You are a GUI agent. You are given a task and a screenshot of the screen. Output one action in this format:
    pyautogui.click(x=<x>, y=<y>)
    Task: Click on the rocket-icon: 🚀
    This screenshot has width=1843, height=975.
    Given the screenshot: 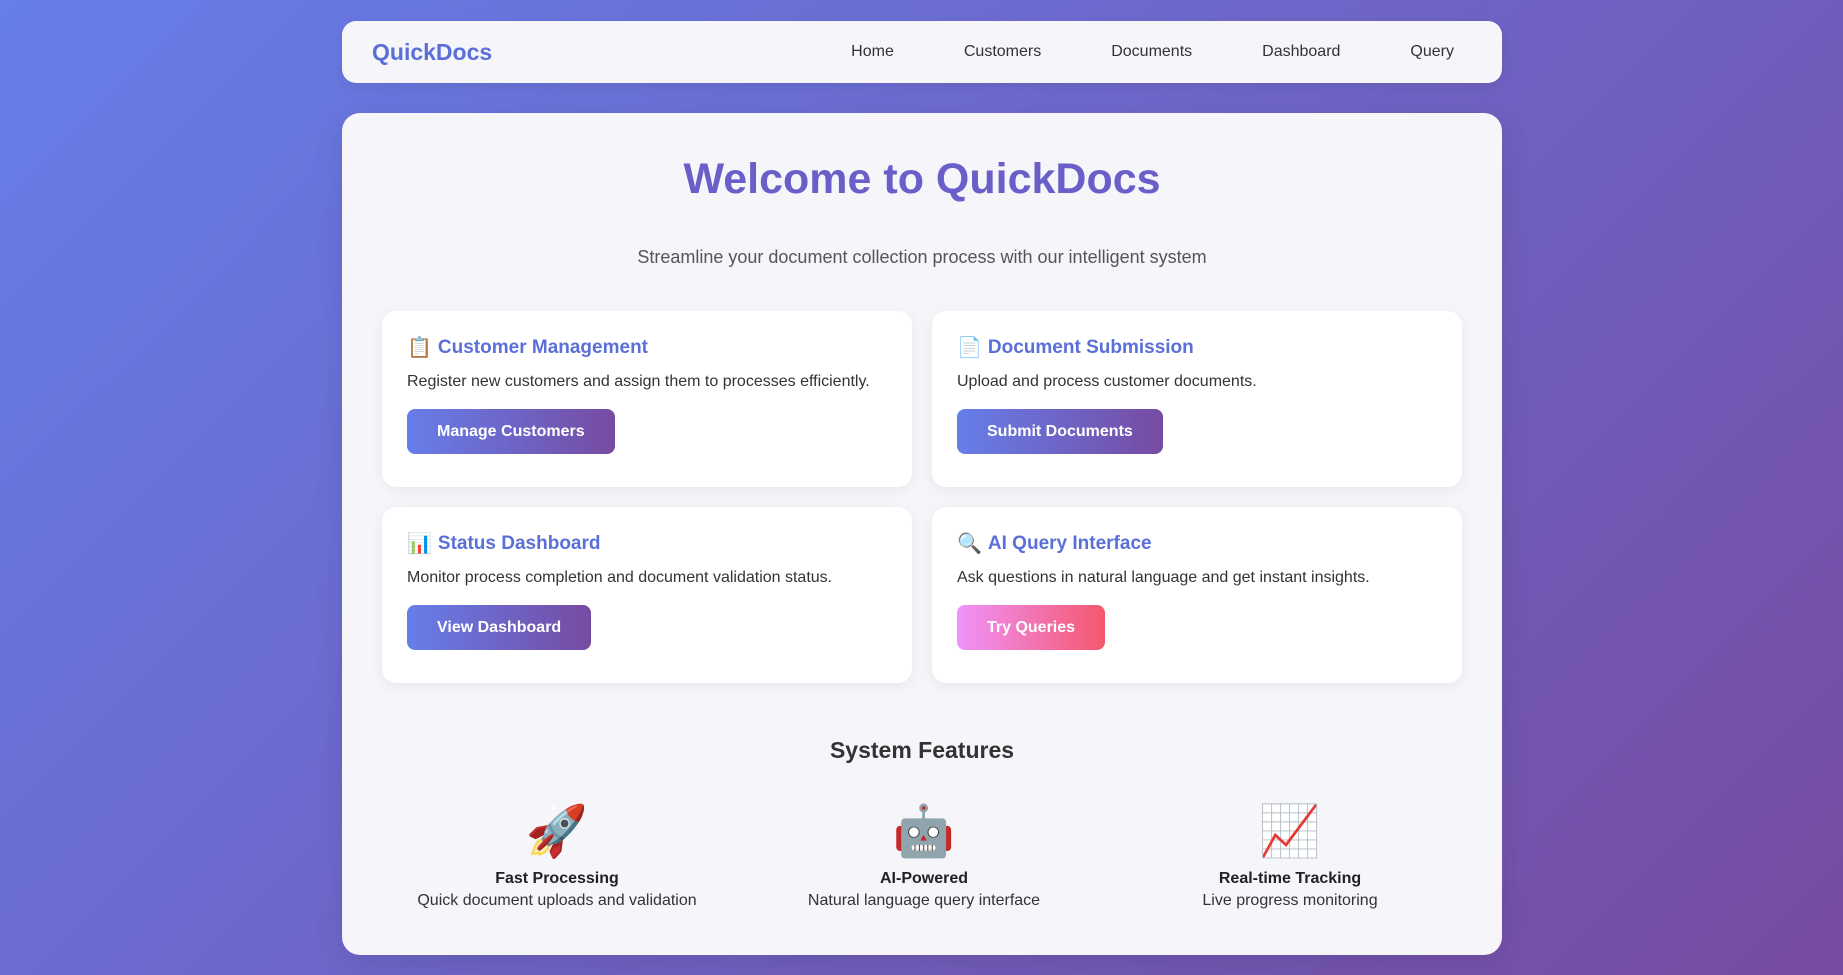 What is the action you would take?
    pyautogui.click(x=557, y=831)
    